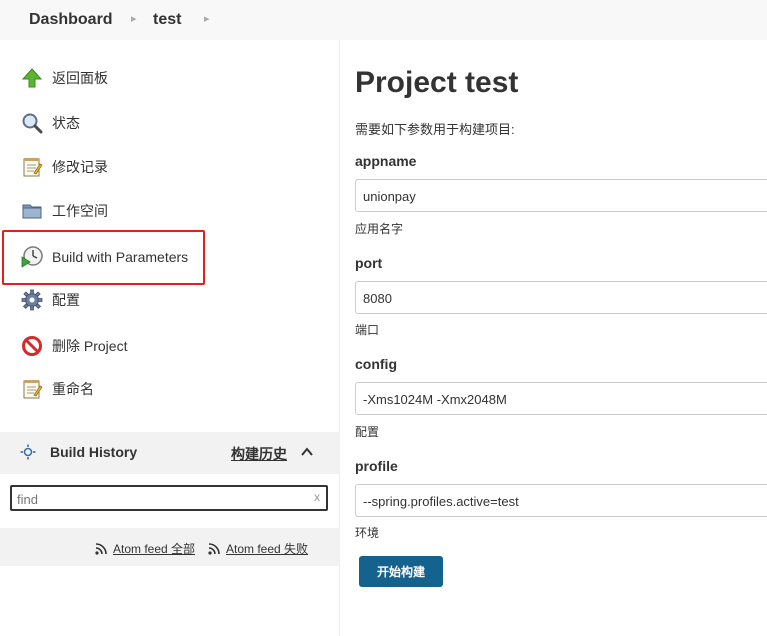  I want to click on highlight-annotation, so click(103, 257).